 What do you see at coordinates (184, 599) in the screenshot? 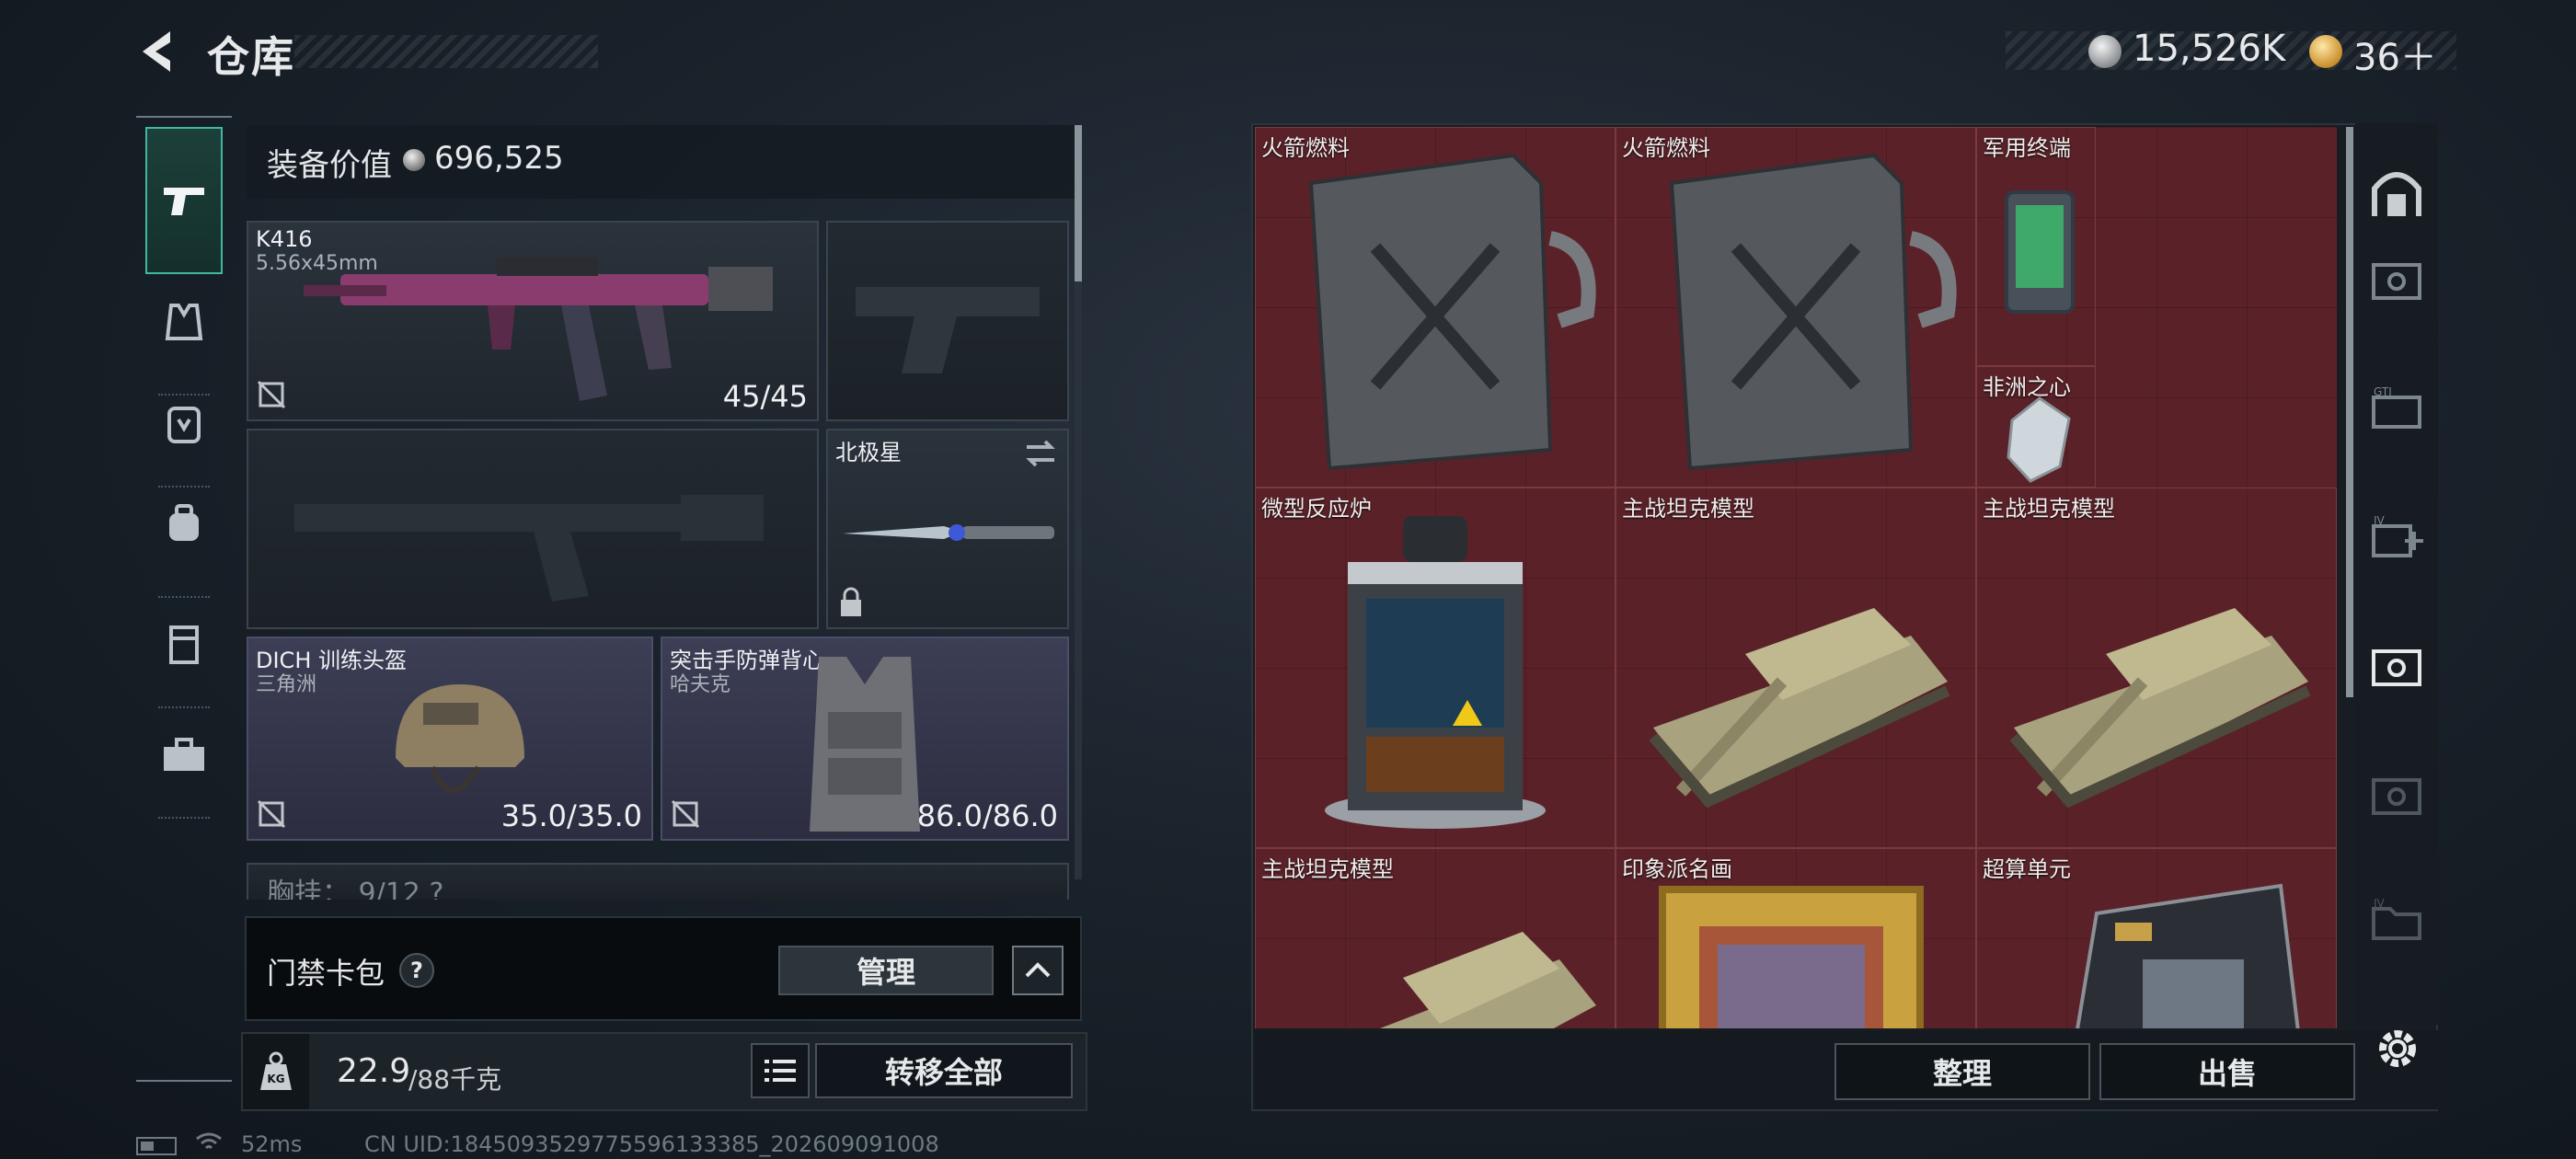
I see `category-rail` at bounding box center [184, 599].